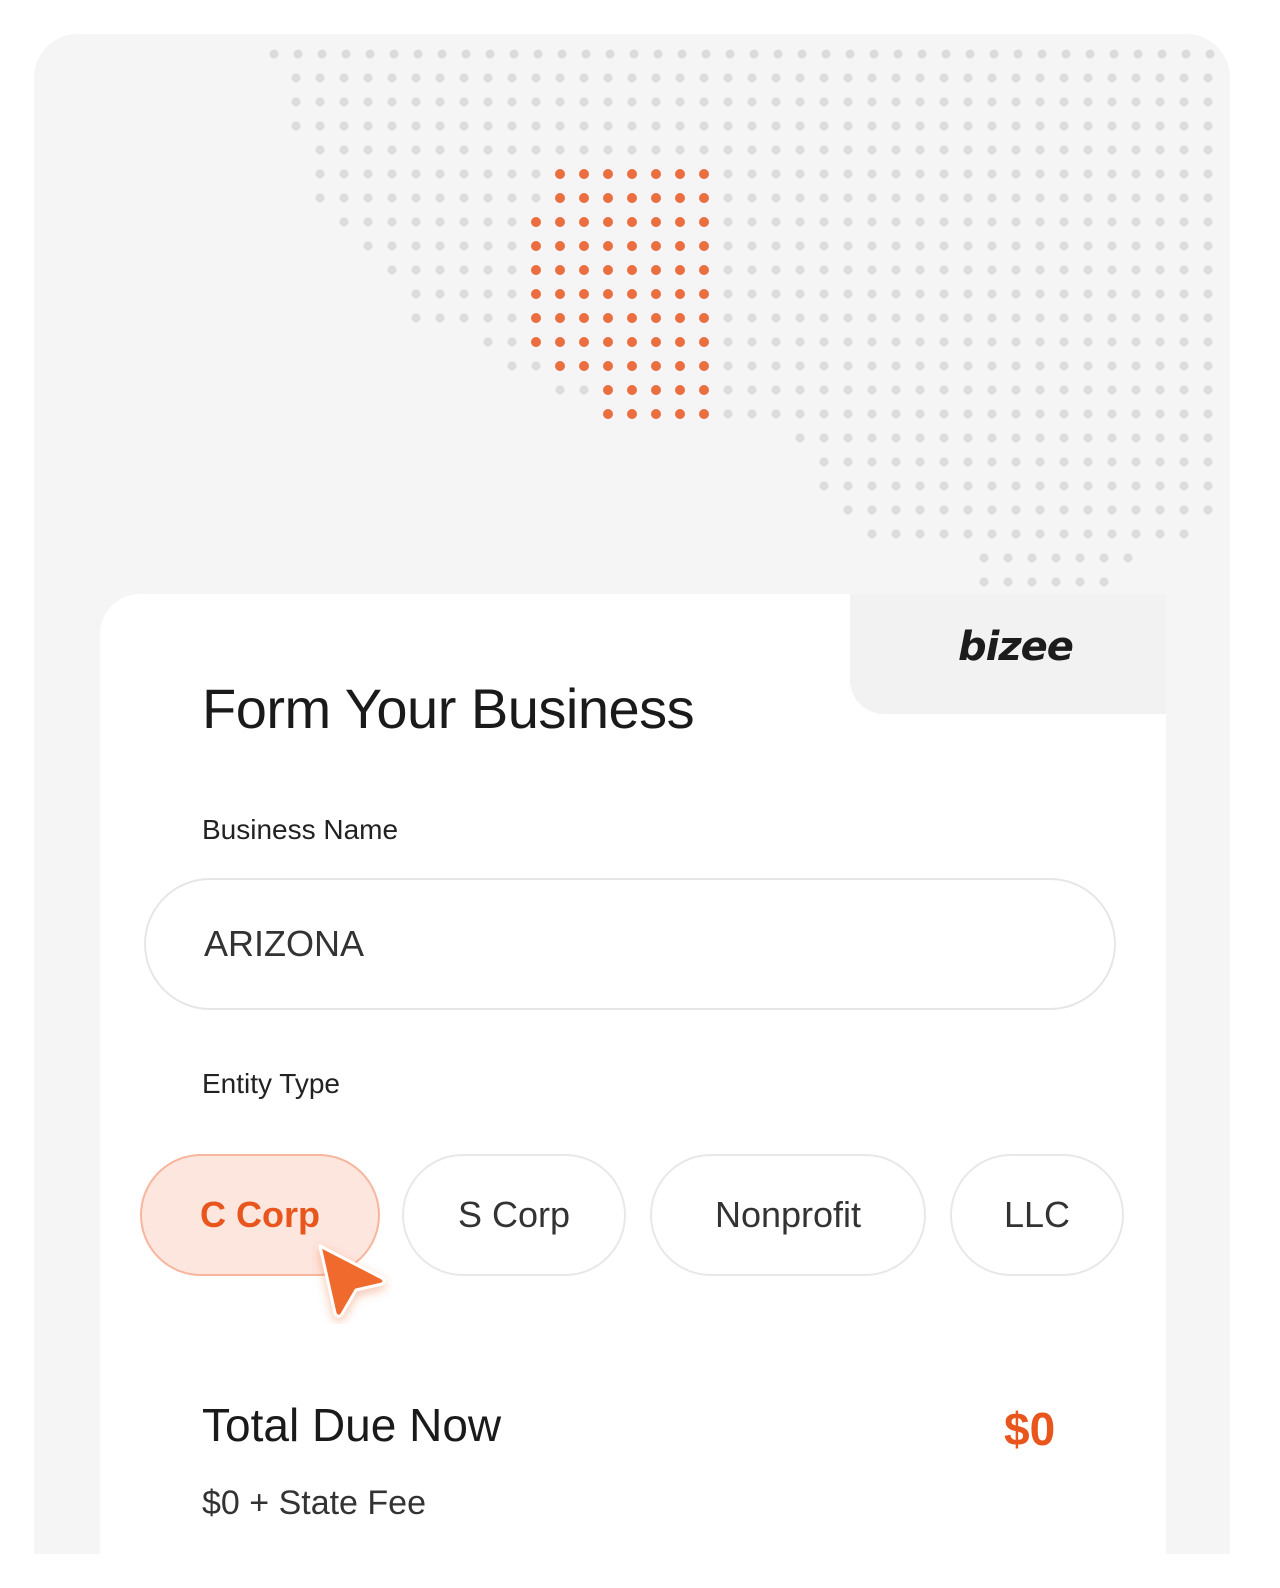 The width and height of the screenshot is (1280, 1588). Describe the element at coordinates (630, 944) in the screenshot. I see `business-name-input` at that location.